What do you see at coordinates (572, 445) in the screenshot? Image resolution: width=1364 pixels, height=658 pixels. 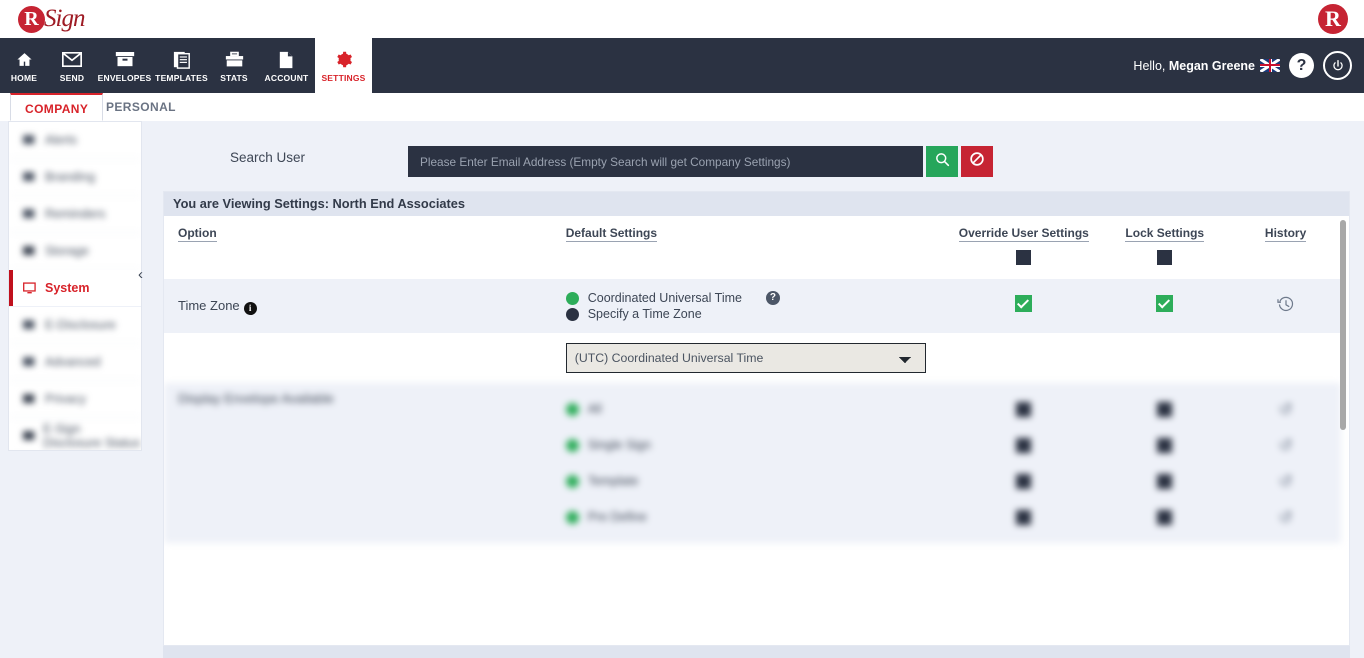 I see `blurred-radio-1-icon` at bounding box center [572, 445].